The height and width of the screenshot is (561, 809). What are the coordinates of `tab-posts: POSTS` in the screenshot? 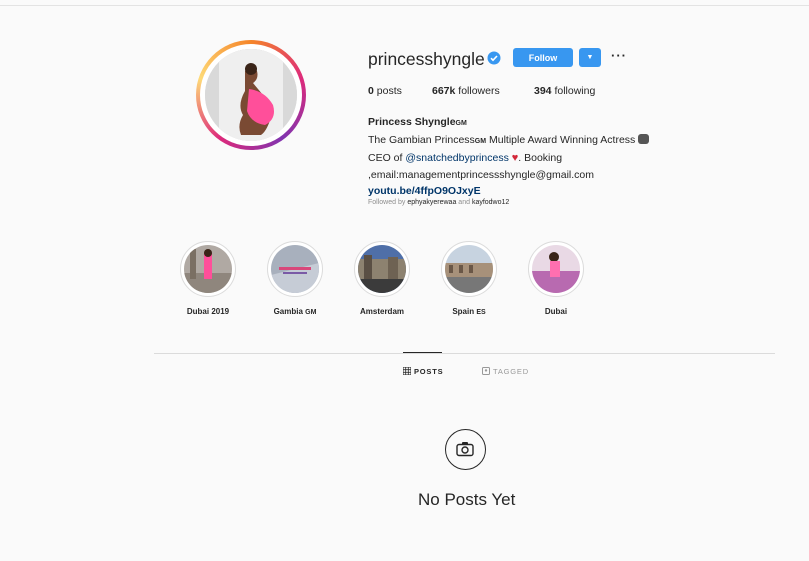 It's located at (423, 371).